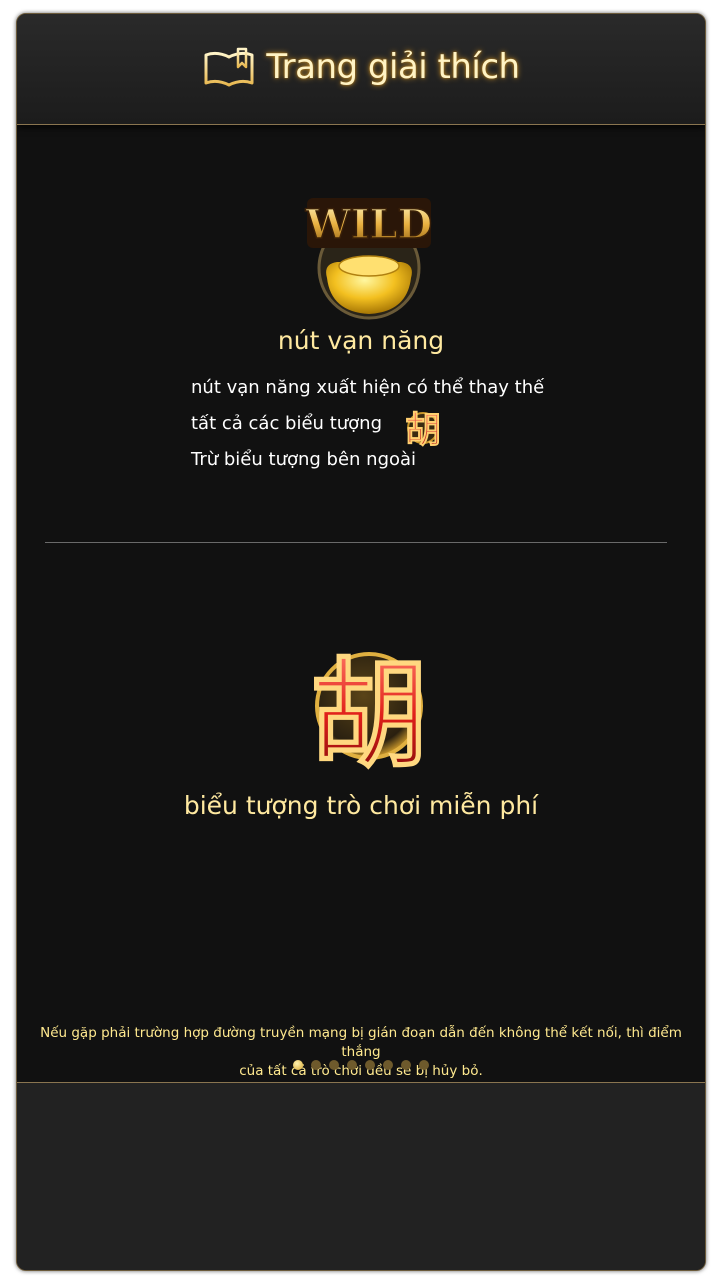 The width and height of the screenshot is (720, 1280). Describe the element at coordinates (361, 340) in the screenshot. I see `wild-title: nút vạn năng` at that location.